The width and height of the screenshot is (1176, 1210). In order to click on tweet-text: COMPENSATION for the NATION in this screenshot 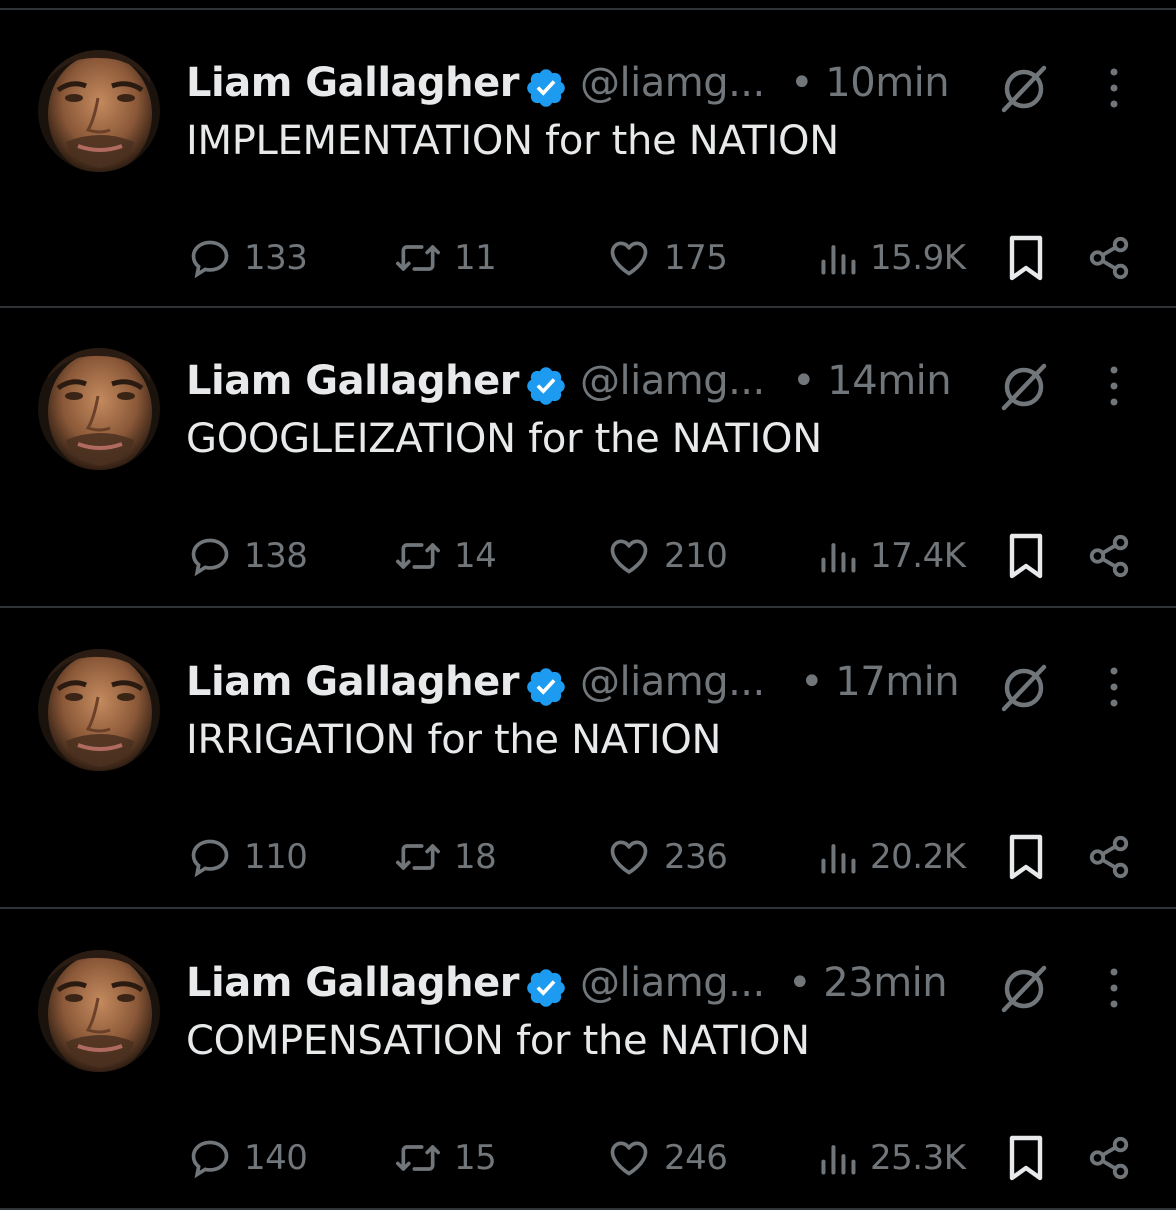, I will do `click(498, 1041)`.